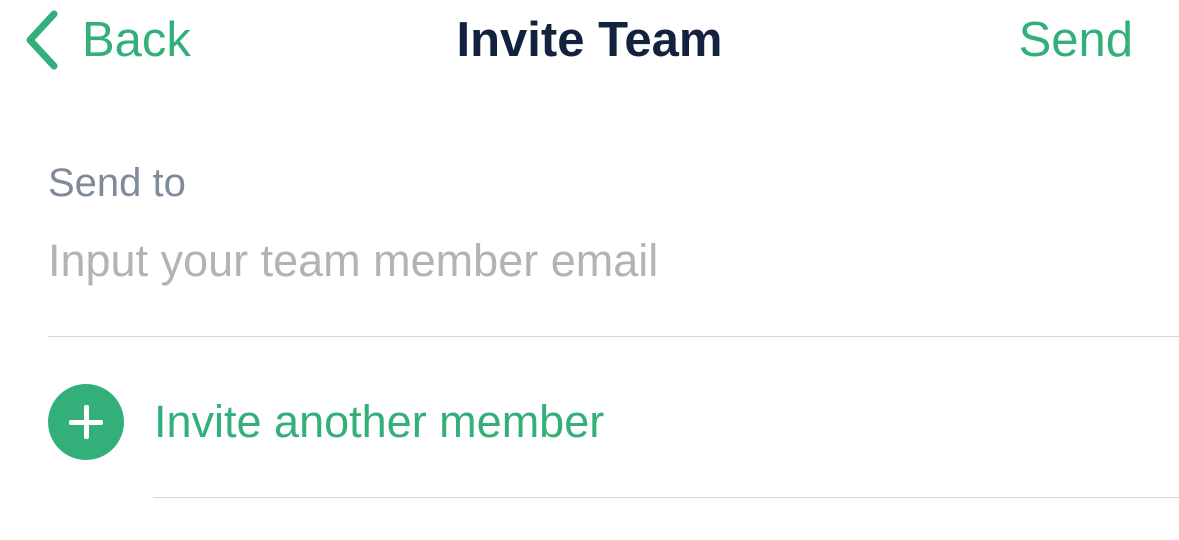  I want to click on invite-another-member-button: Invite another member, so click(326, 422).